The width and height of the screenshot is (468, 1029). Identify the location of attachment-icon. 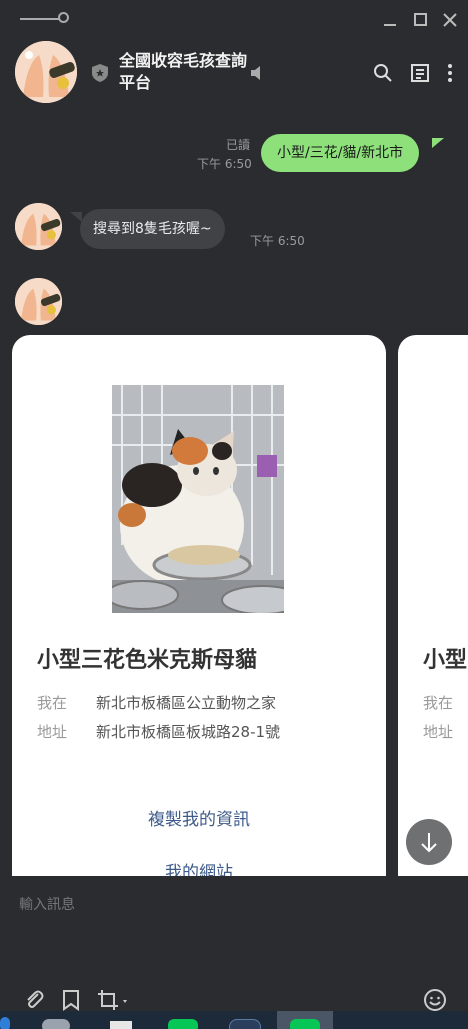
(34, 1000).